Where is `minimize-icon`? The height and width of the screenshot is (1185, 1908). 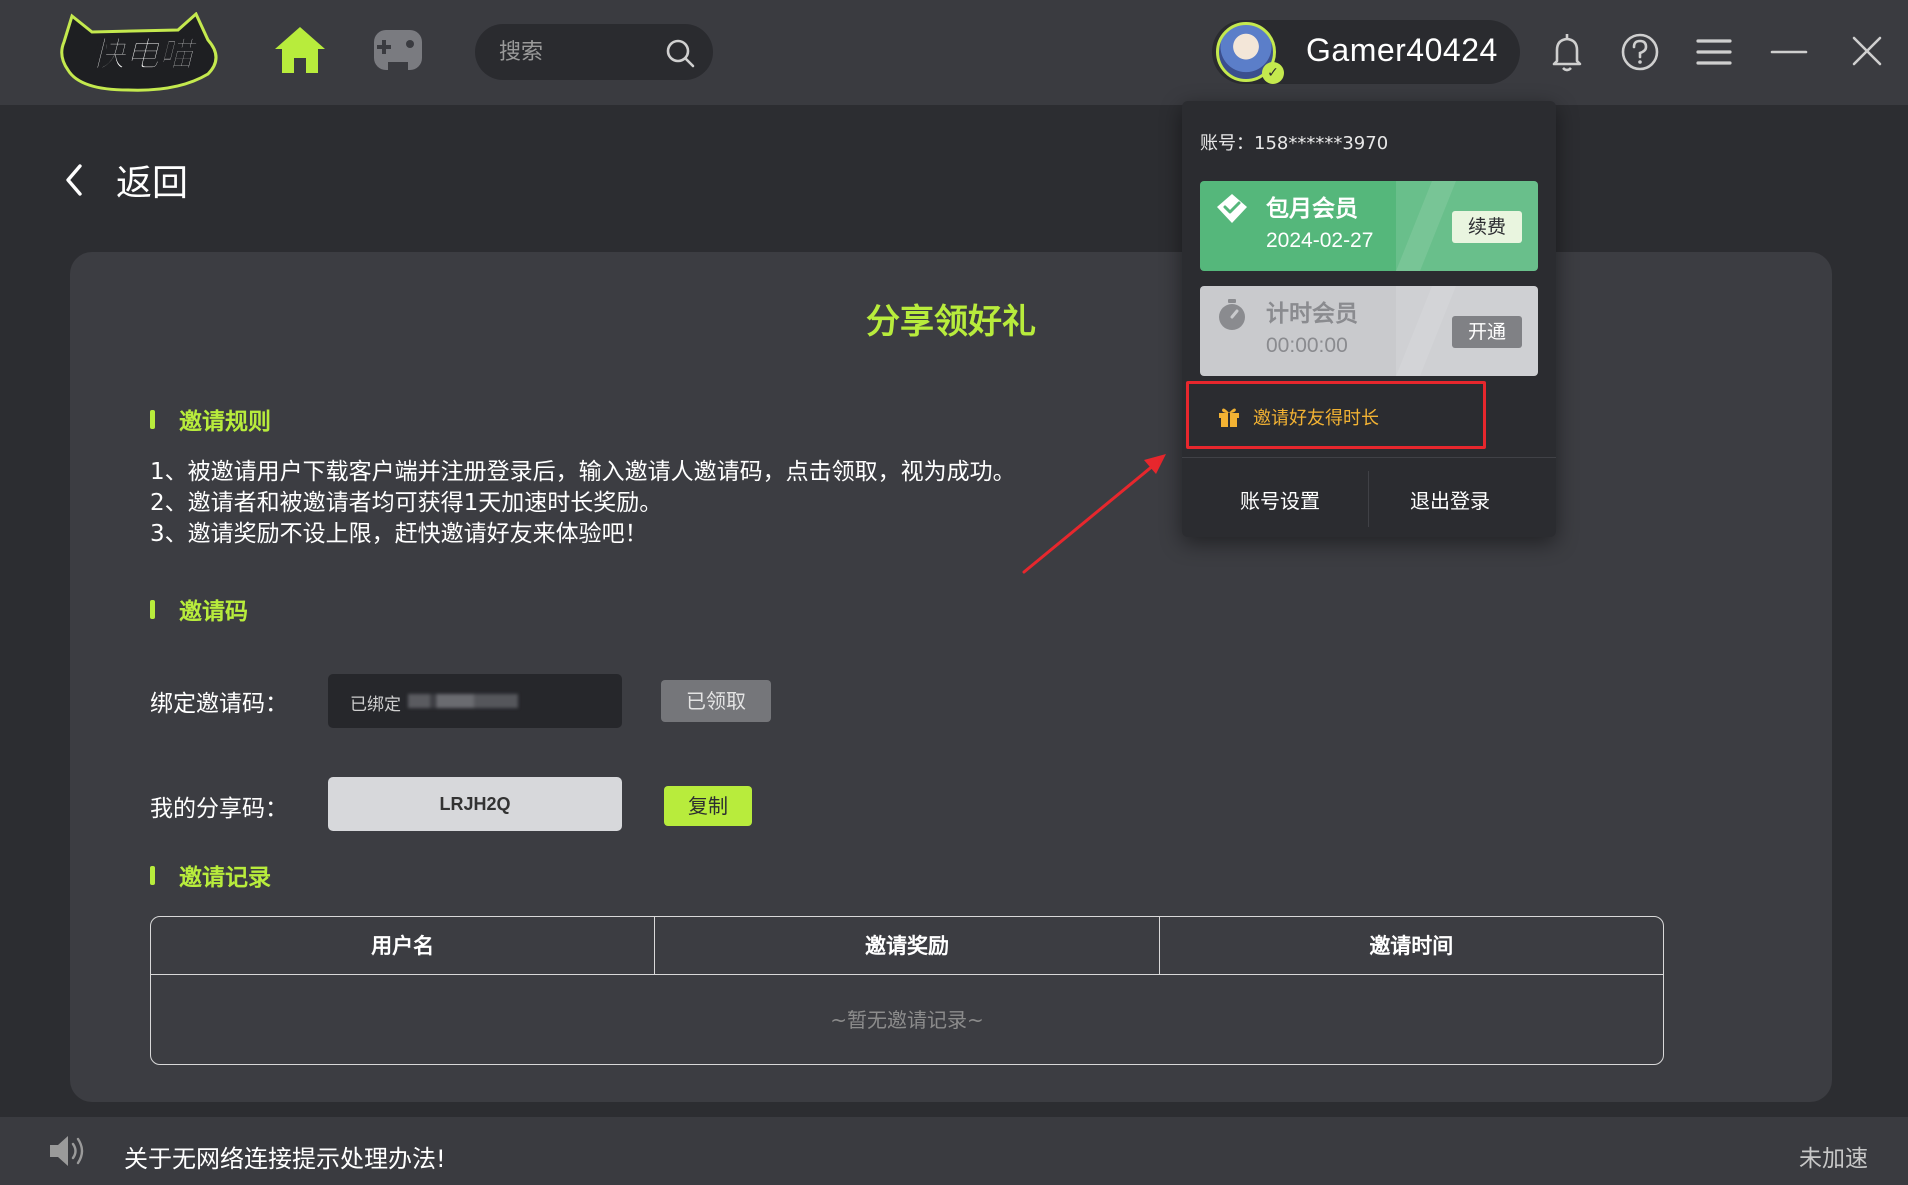
minimize-icon is located at coordinates (1790, 52).